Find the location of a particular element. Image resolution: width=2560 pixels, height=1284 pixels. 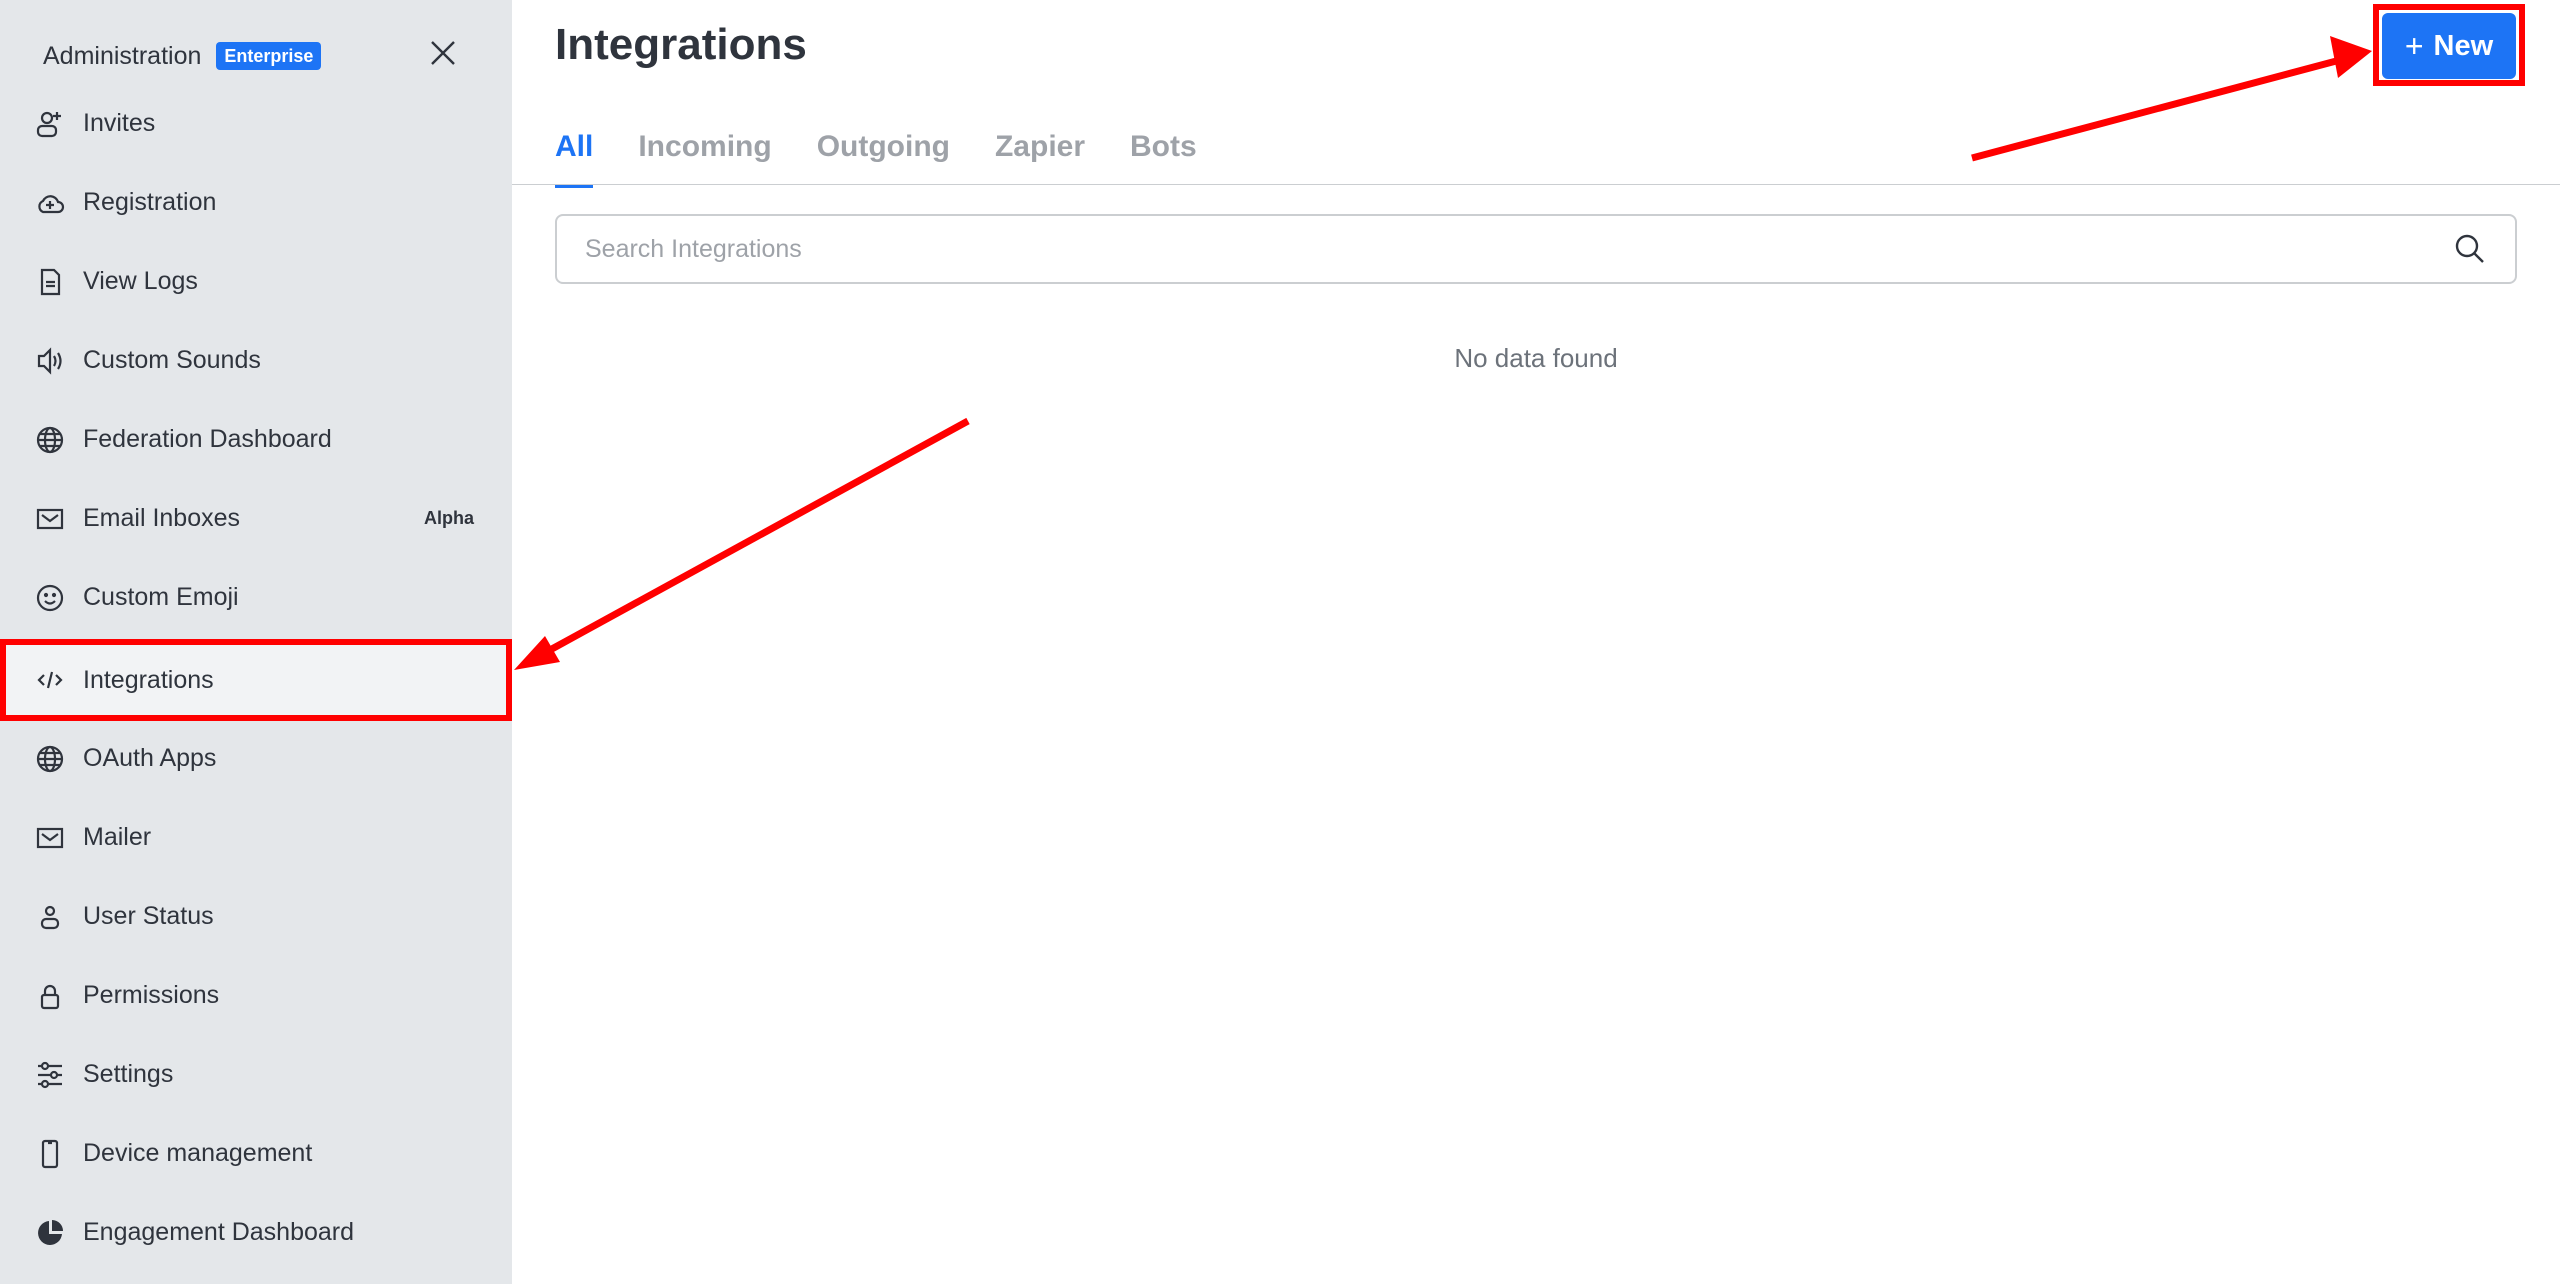

page-title: Integrations is located at coordinates (681, 44).